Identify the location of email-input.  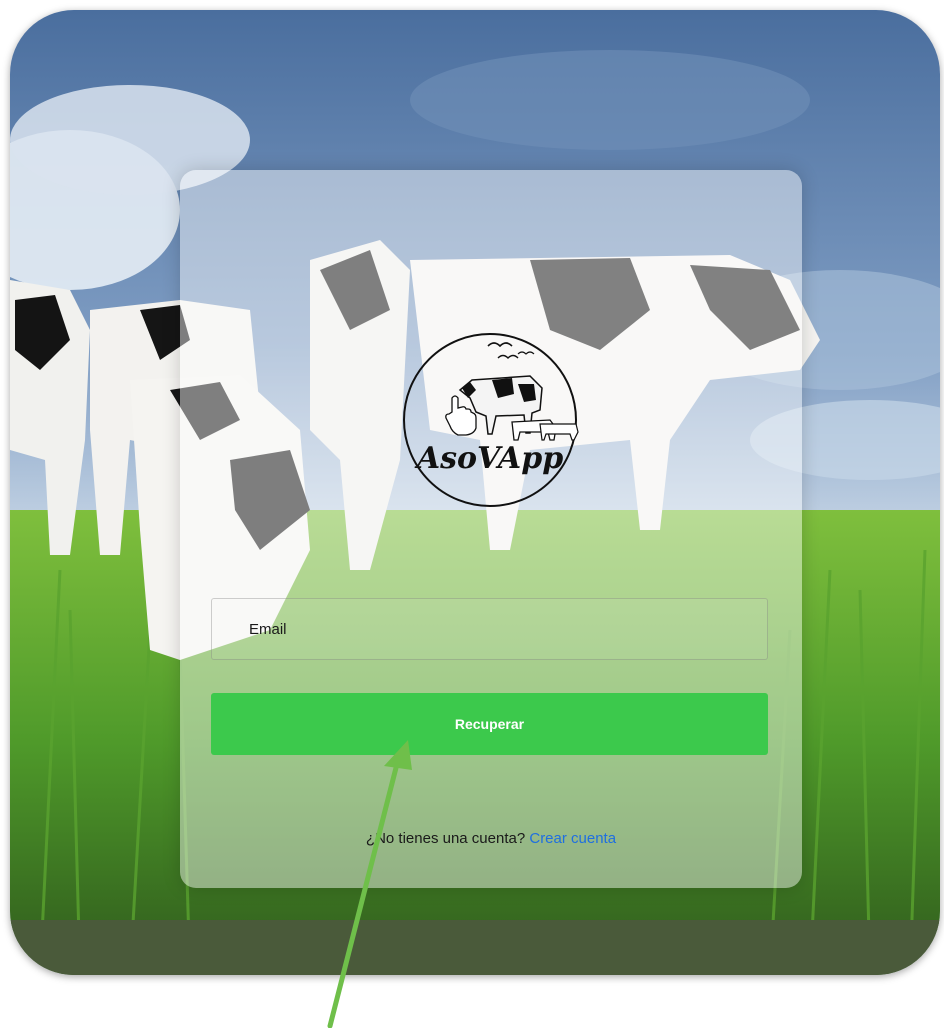
(489, 629).